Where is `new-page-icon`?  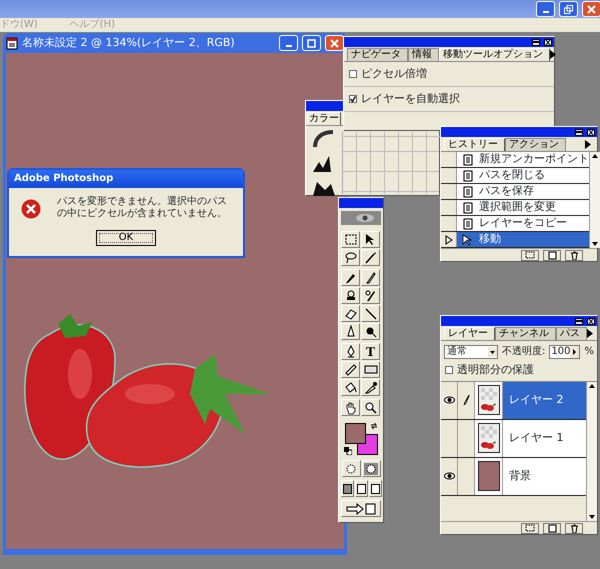
new-page-icon is located at coordinates (552, 528).